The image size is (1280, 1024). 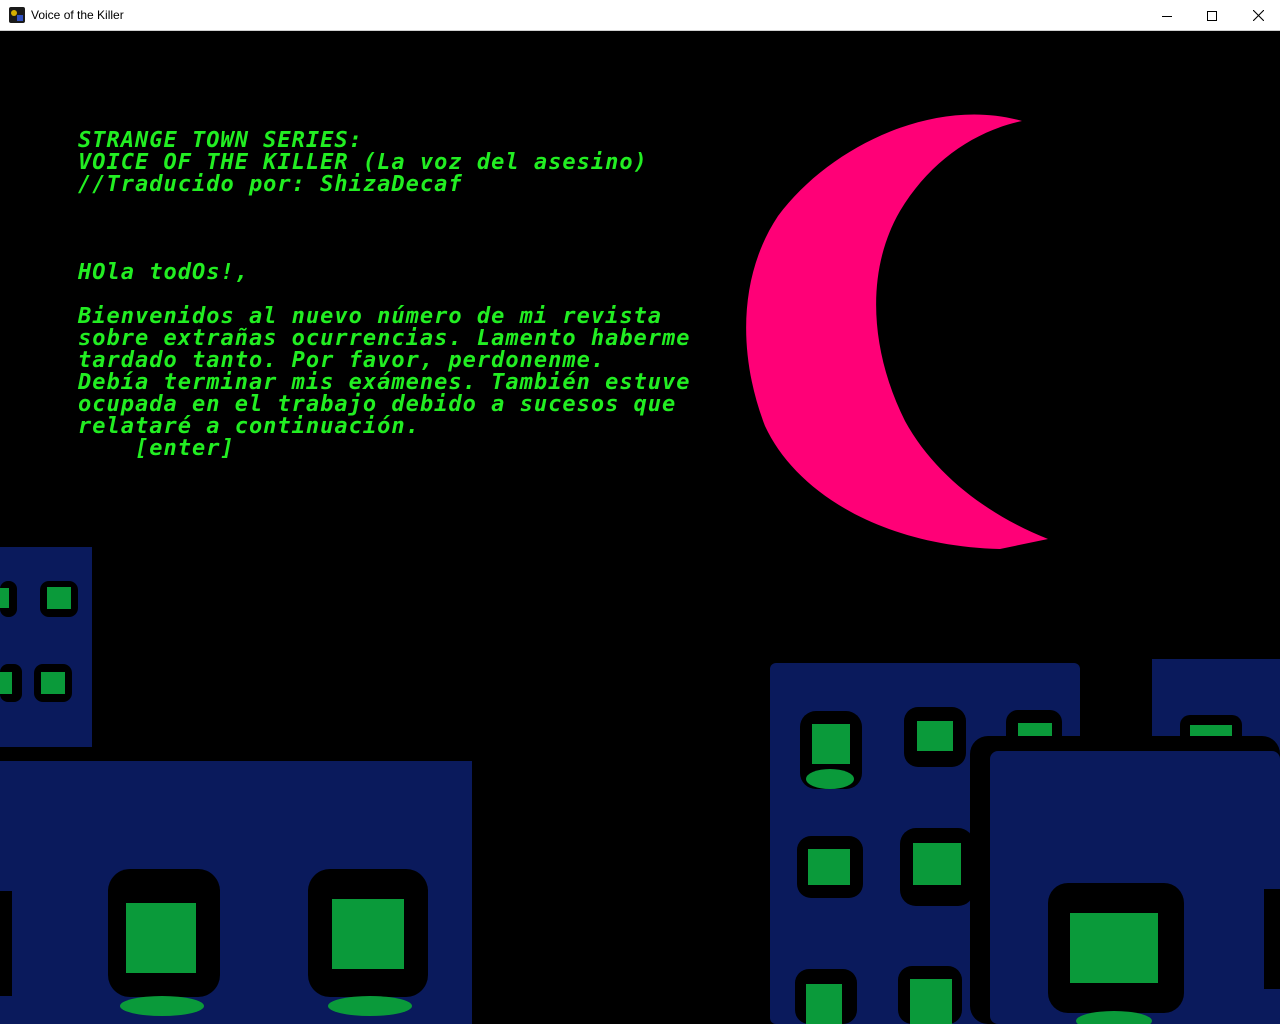 I want to click on maximize-button, so click(x=1212, y=15).